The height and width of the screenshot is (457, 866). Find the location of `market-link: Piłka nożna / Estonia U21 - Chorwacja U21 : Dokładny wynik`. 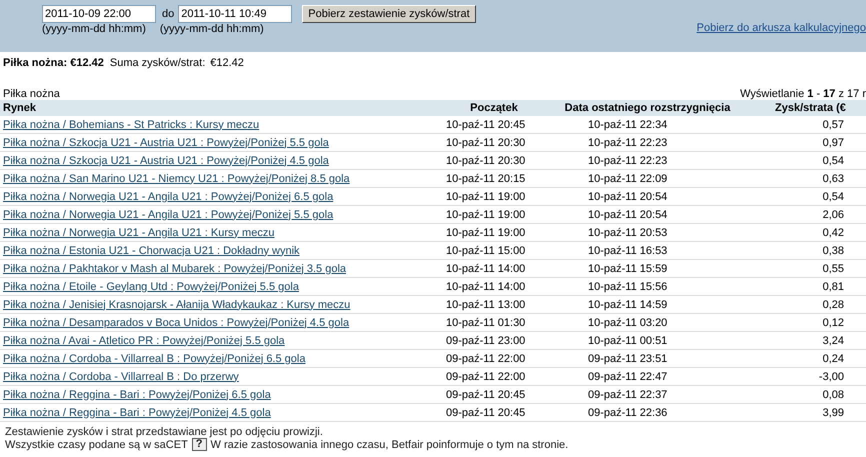

market-link: Piłka nożna / Estonia U21 - Chorwacja U21 : Dokładny wynik is located at coordinates (151, 250).